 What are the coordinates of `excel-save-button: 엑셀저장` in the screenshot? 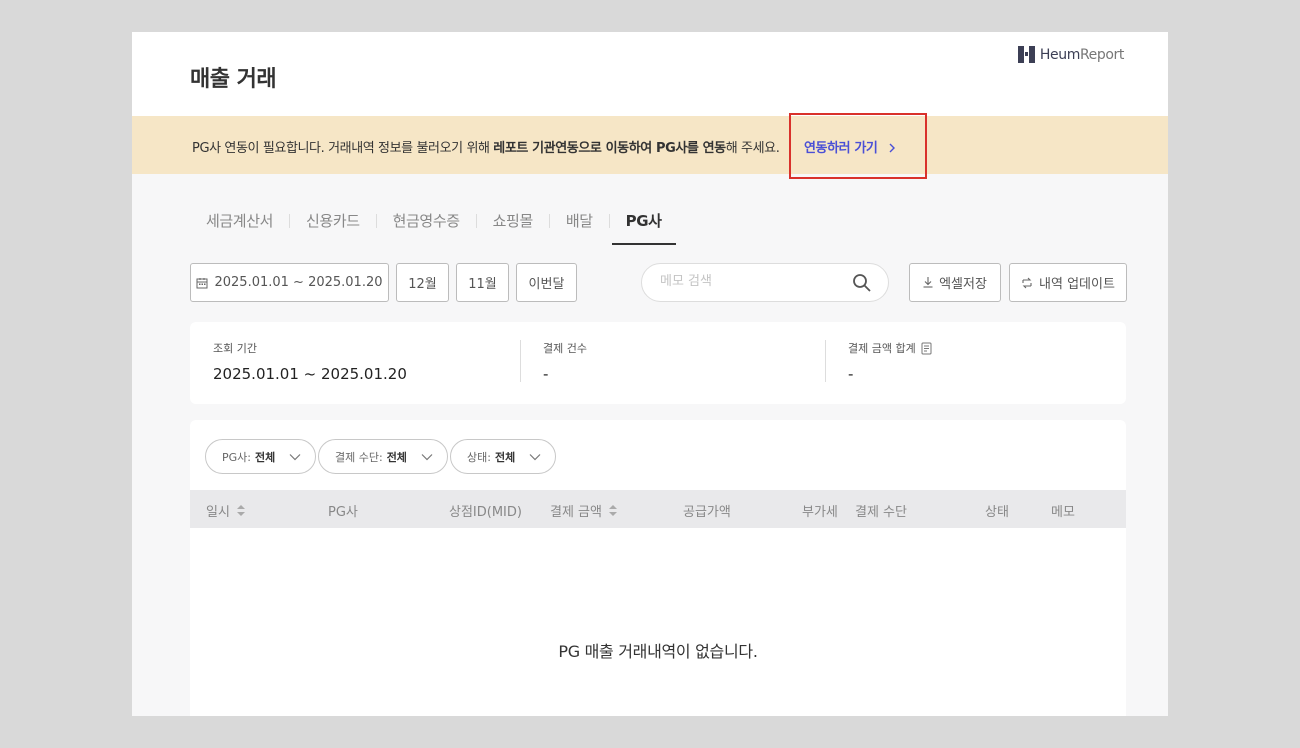 It's located at (955, 282).